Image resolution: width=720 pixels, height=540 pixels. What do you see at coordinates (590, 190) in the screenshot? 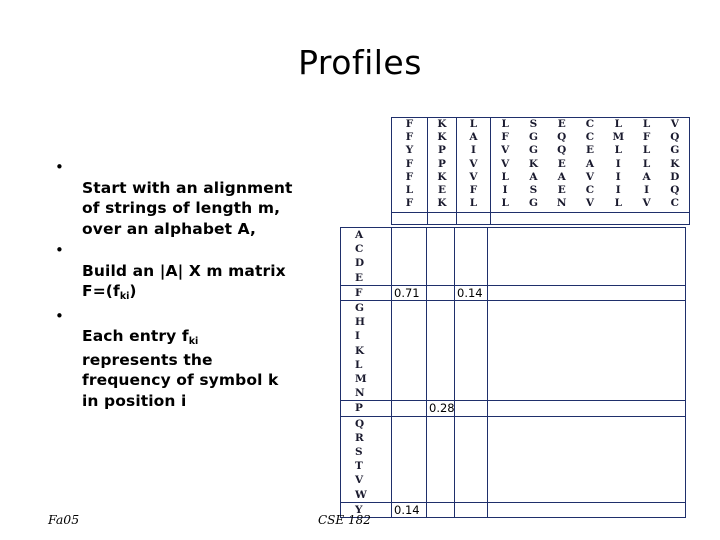
I see `alignment-residue: C` at bounding box center [590, 190].